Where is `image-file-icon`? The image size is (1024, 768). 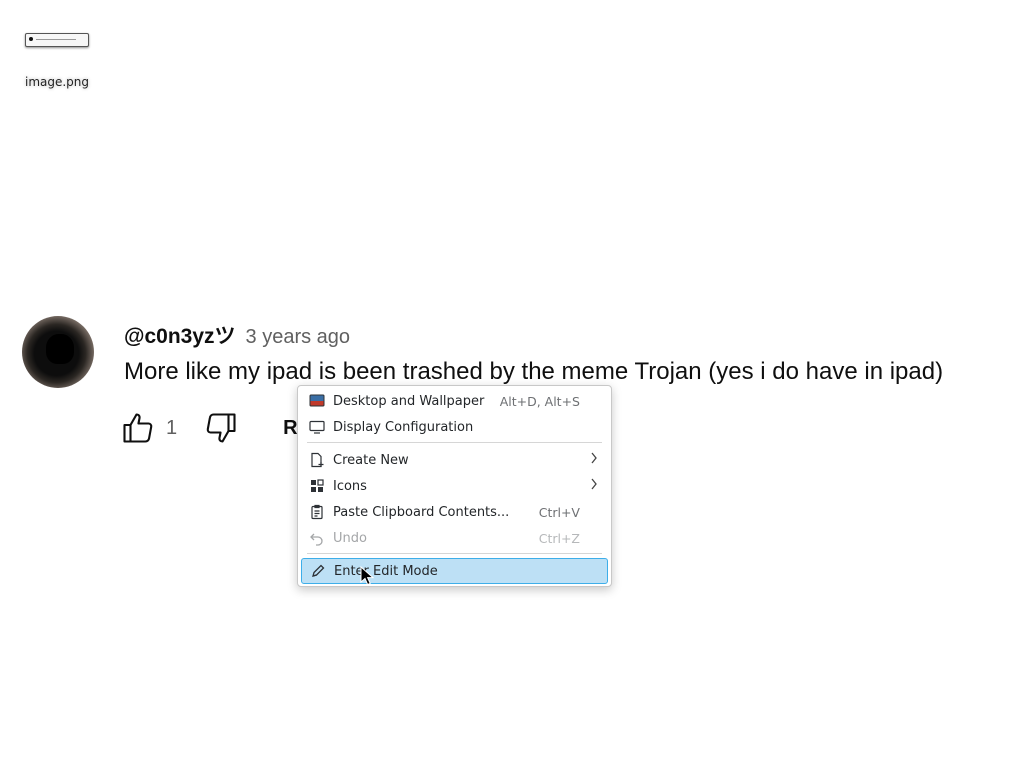 image-file-icon is located at coordinates (57, 40).